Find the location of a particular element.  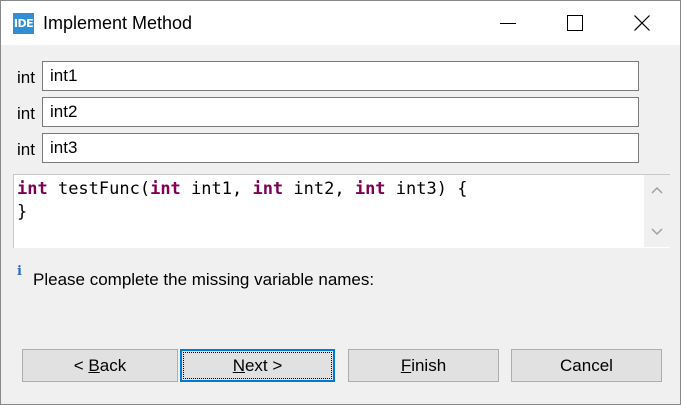

back-button-rest: ack is located at coordinates (113, 365).